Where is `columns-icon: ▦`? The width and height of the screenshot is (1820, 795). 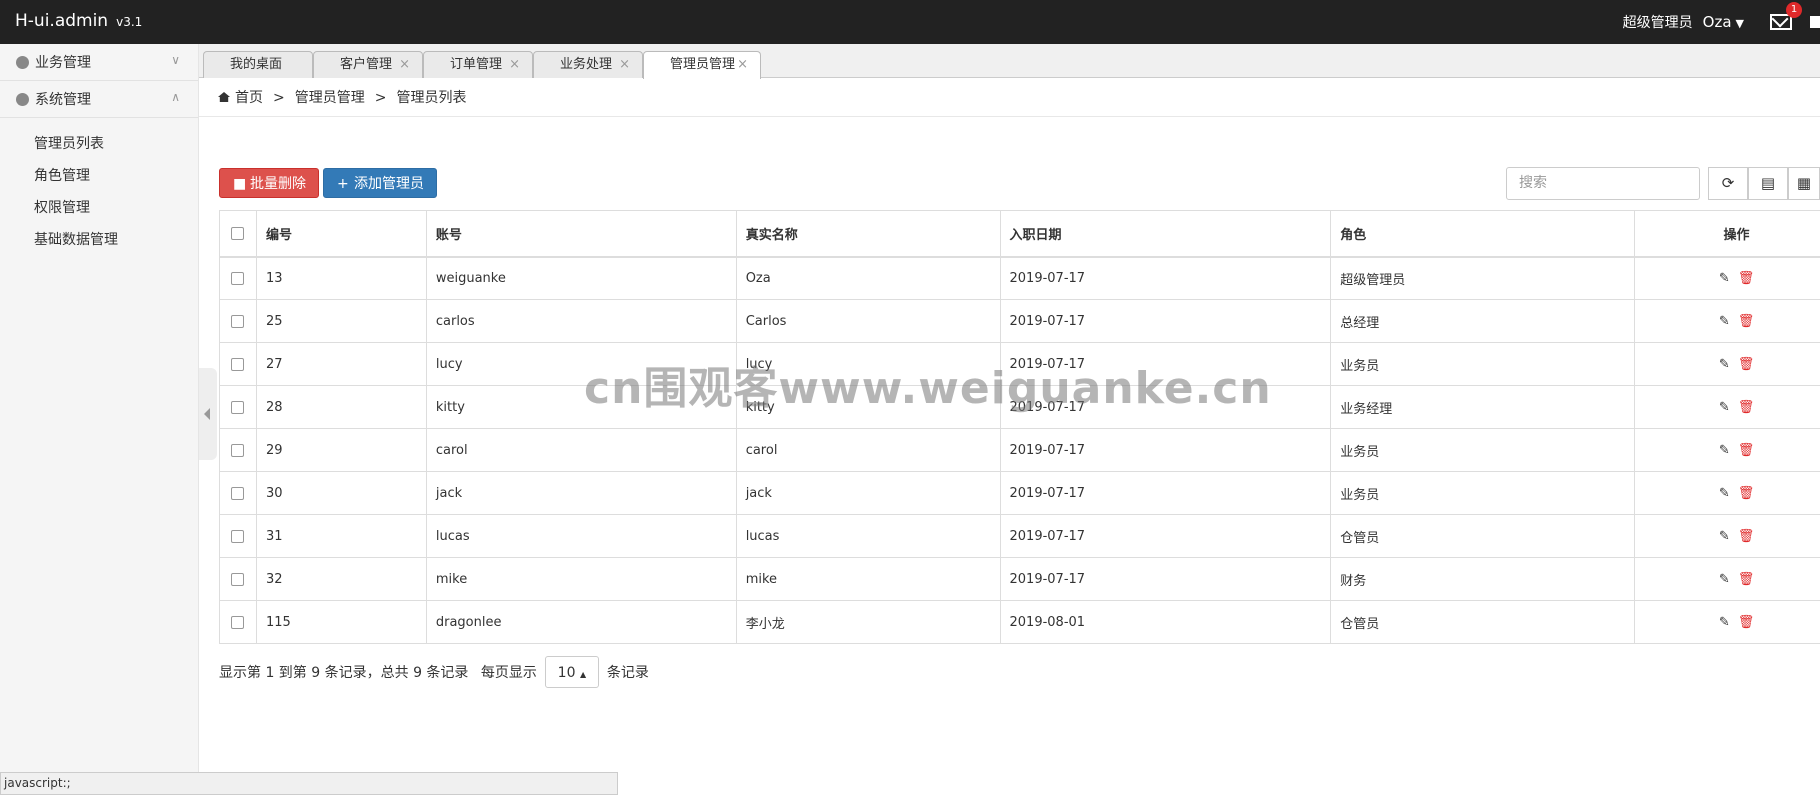 columns-icon: ▦ is located at coordinates (1804, 183).